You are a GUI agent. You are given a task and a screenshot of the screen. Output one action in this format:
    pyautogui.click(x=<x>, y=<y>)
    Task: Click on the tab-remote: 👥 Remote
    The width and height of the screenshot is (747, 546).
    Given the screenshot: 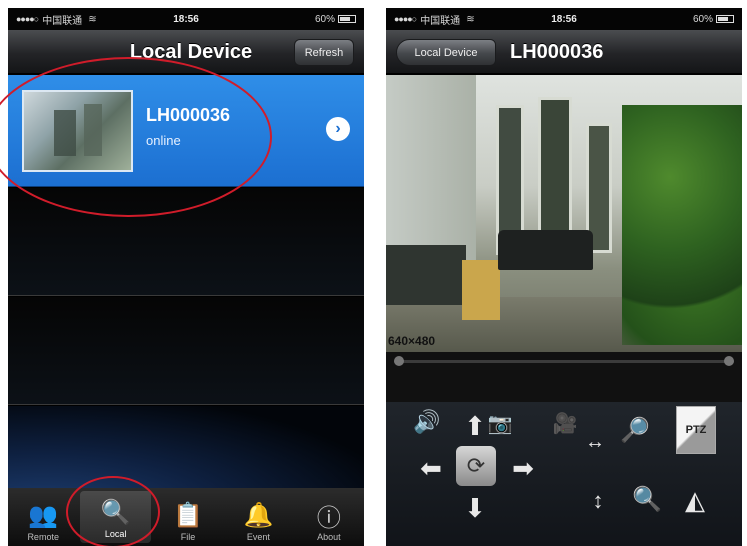 What is the action you would take?
    pyautogui.click(x=43, y=517)
    